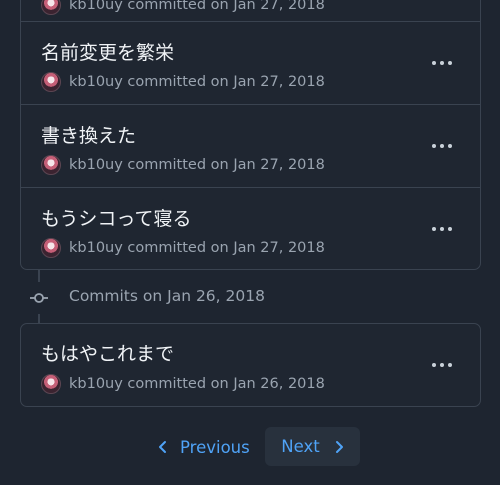 The image size is (500, 485). What do you see at coordinates (107, 51) in the screenshot?
I see `commit-message: 名前変更を繁栄` at bounding box center [107, 51].